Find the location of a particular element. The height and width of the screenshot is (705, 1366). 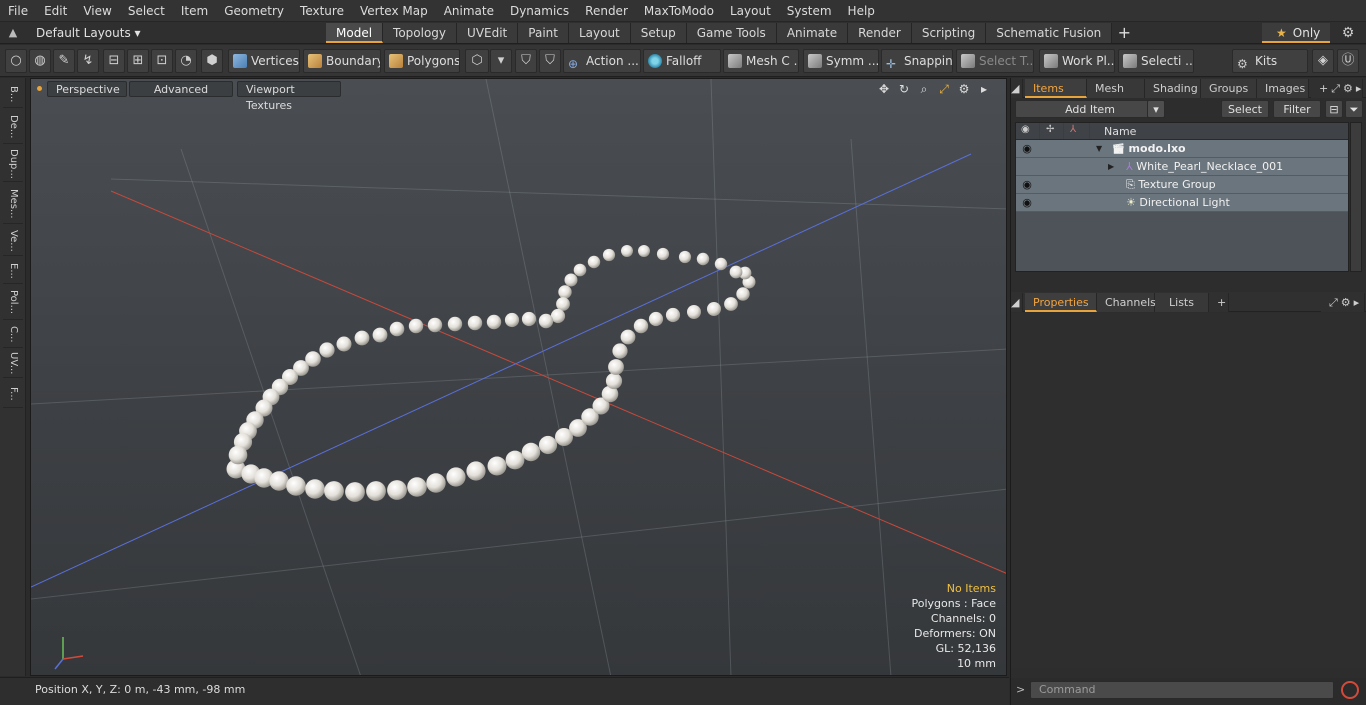

list-item: ◉ ▼ 🎬︎ modo.lxo is located at coordinates (1182, 149).